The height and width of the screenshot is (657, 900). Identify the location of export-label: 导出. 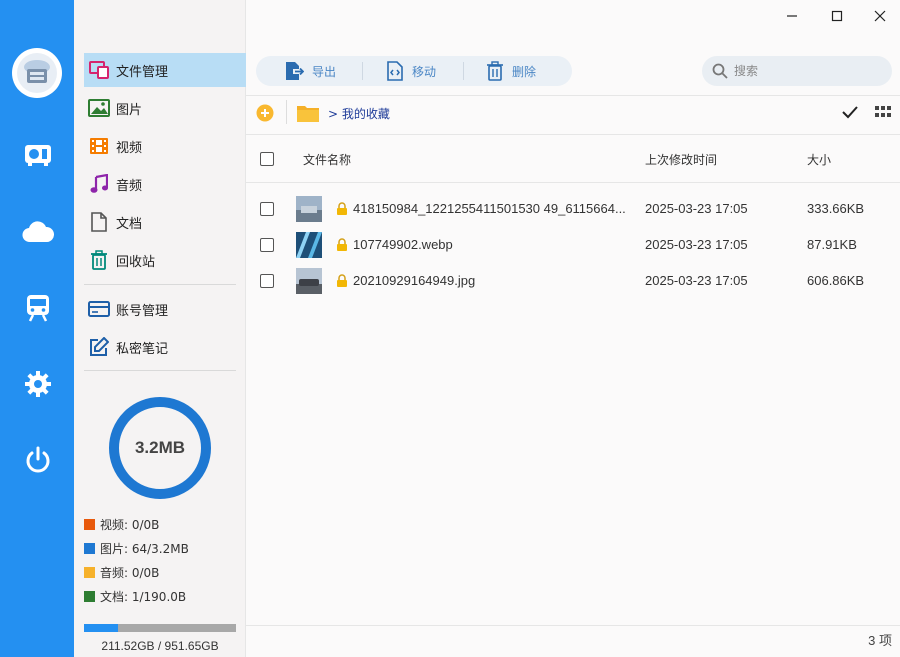
(324, 71).